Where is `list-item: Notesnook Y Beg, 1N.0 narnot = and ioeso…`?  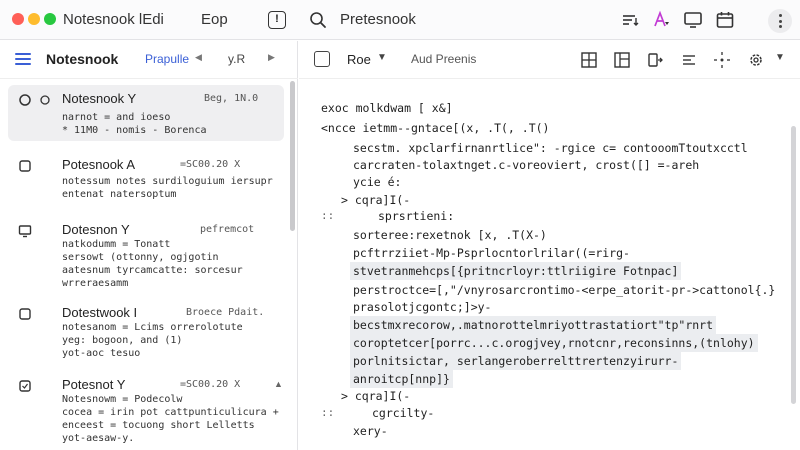
list-item: Notesnook Y Beg, 1N.0 narnot = and ioeso… is located at coordinates (146, 113).